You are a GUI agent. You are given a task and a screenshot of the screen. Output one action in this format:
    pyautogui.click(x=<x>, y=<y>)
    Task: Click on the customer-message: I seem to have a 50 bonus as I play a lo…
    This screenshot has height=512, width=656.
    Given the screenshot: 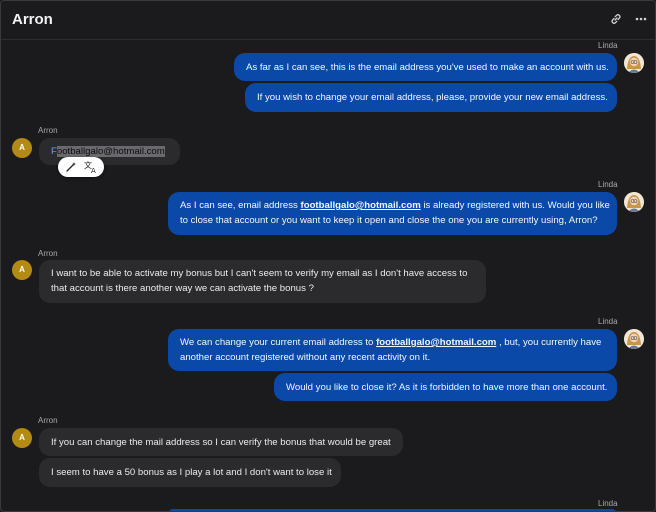 What is the action you would take?
    pyautogui.click(x=190, y=472)
    